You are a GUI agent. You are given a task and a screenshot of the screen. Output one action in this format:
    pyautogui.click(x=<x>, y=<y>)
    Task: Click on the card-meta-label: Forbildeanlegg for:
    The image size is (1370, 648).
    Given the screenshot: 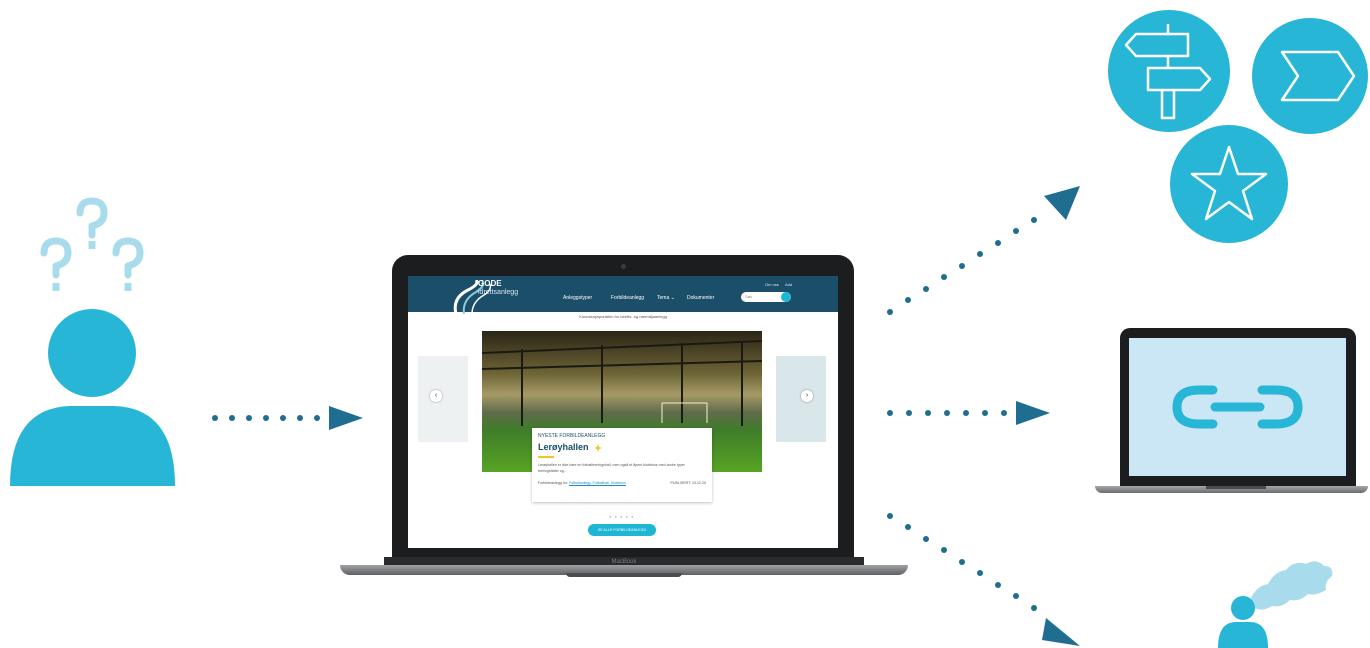 What is the action you would take?
    pyautogui.click(x=553, y=483)
    